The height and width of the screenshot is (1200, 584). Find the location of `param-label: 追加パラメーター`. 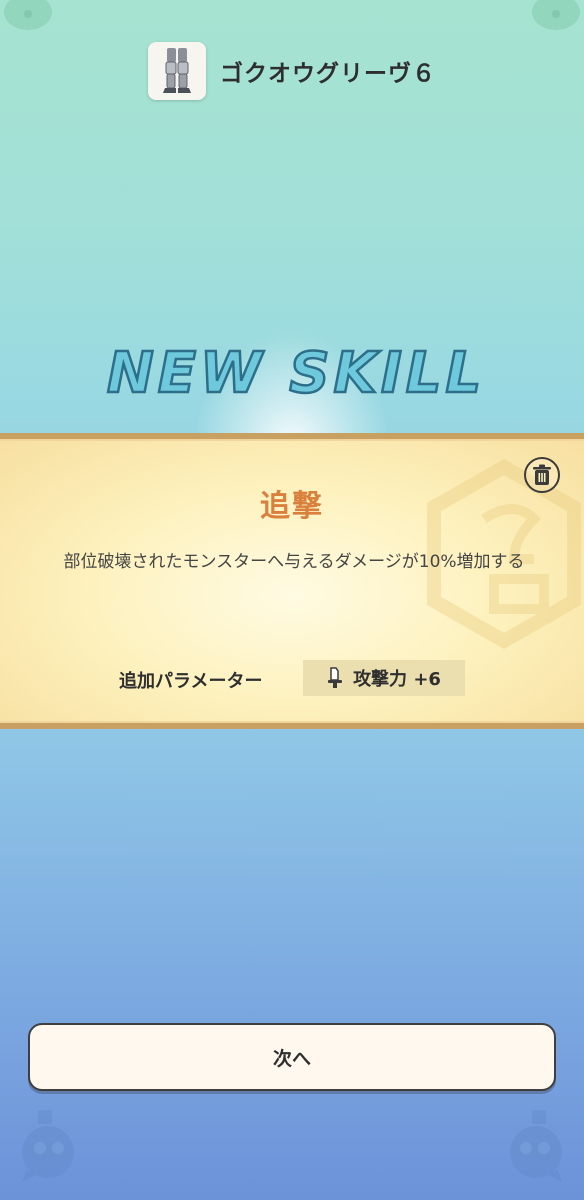

param-label: 追加パラメーター is located at coordinates (191, 681).